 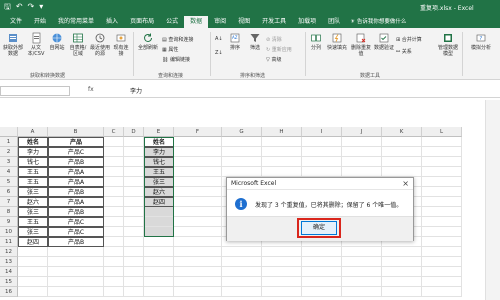 I want to click on column-header: C, so click(x=114, y=132).